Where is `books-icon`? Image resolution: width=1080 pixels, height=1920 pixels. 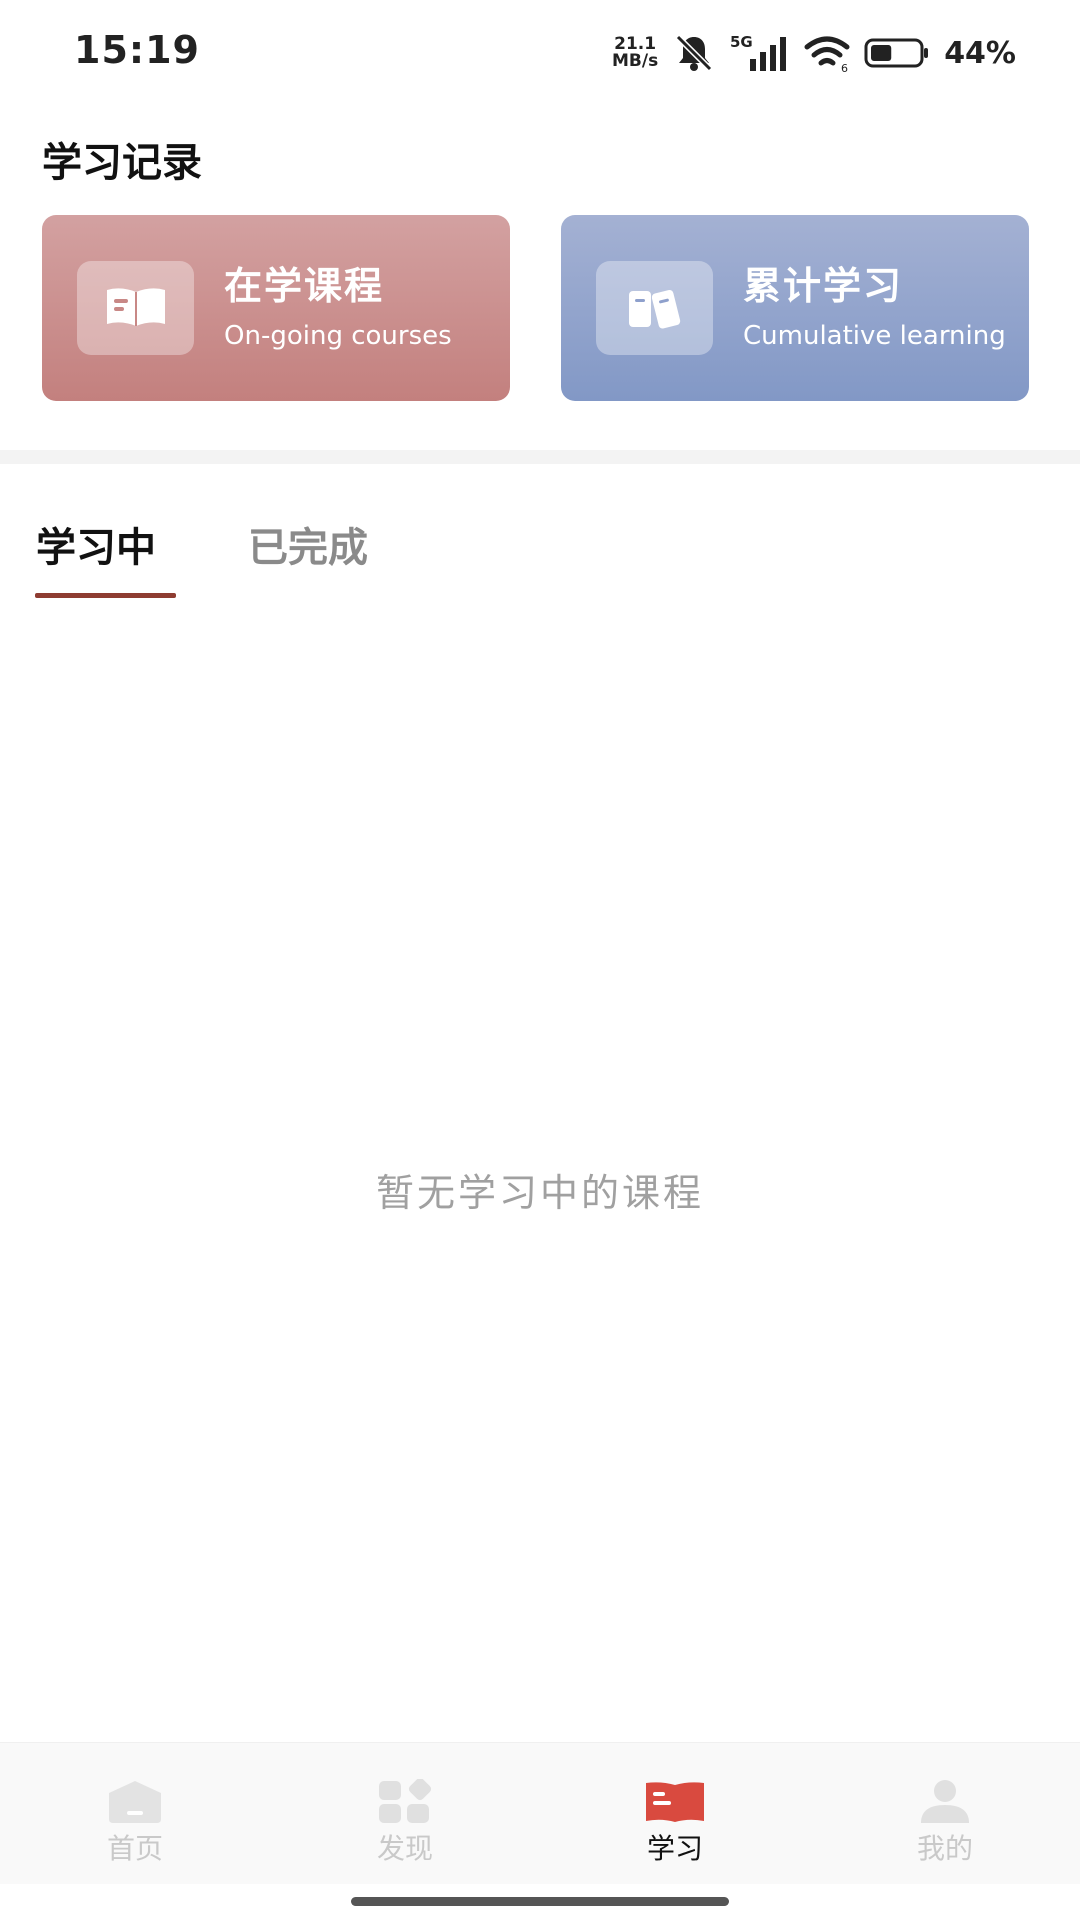 books-icon is located at coordinates (654, 308).